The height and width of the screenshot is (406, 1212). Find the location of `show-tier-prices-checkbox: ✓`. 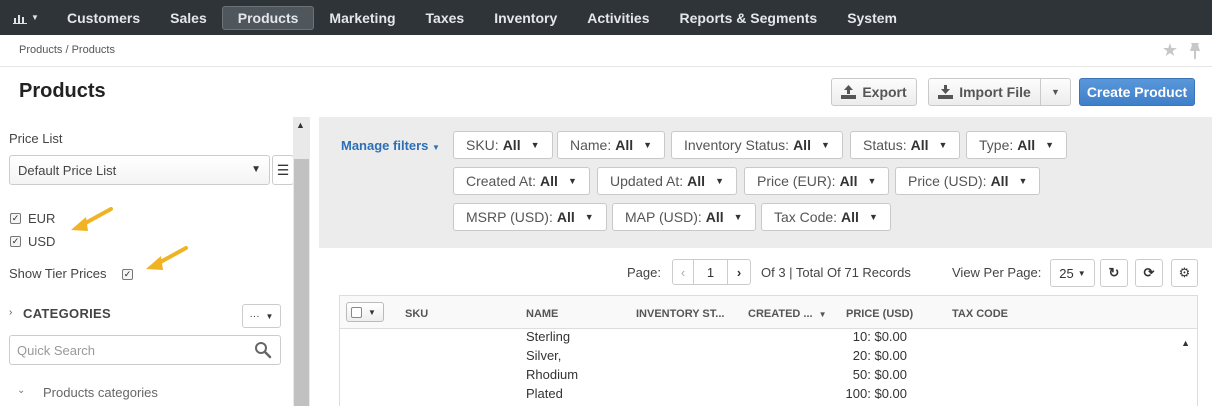

show-tier-prices-checkbox: ✓ is located at coordinates (127, 274).